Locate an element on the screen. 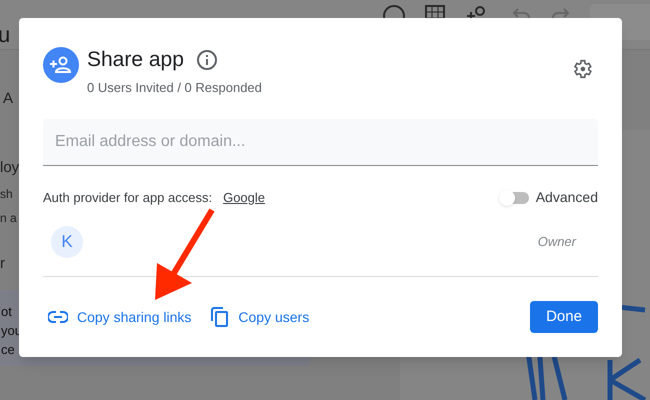 Image resolution: width=650 pixels, height=400 pixels. partial-text: r is located at coordinates (2, 264).